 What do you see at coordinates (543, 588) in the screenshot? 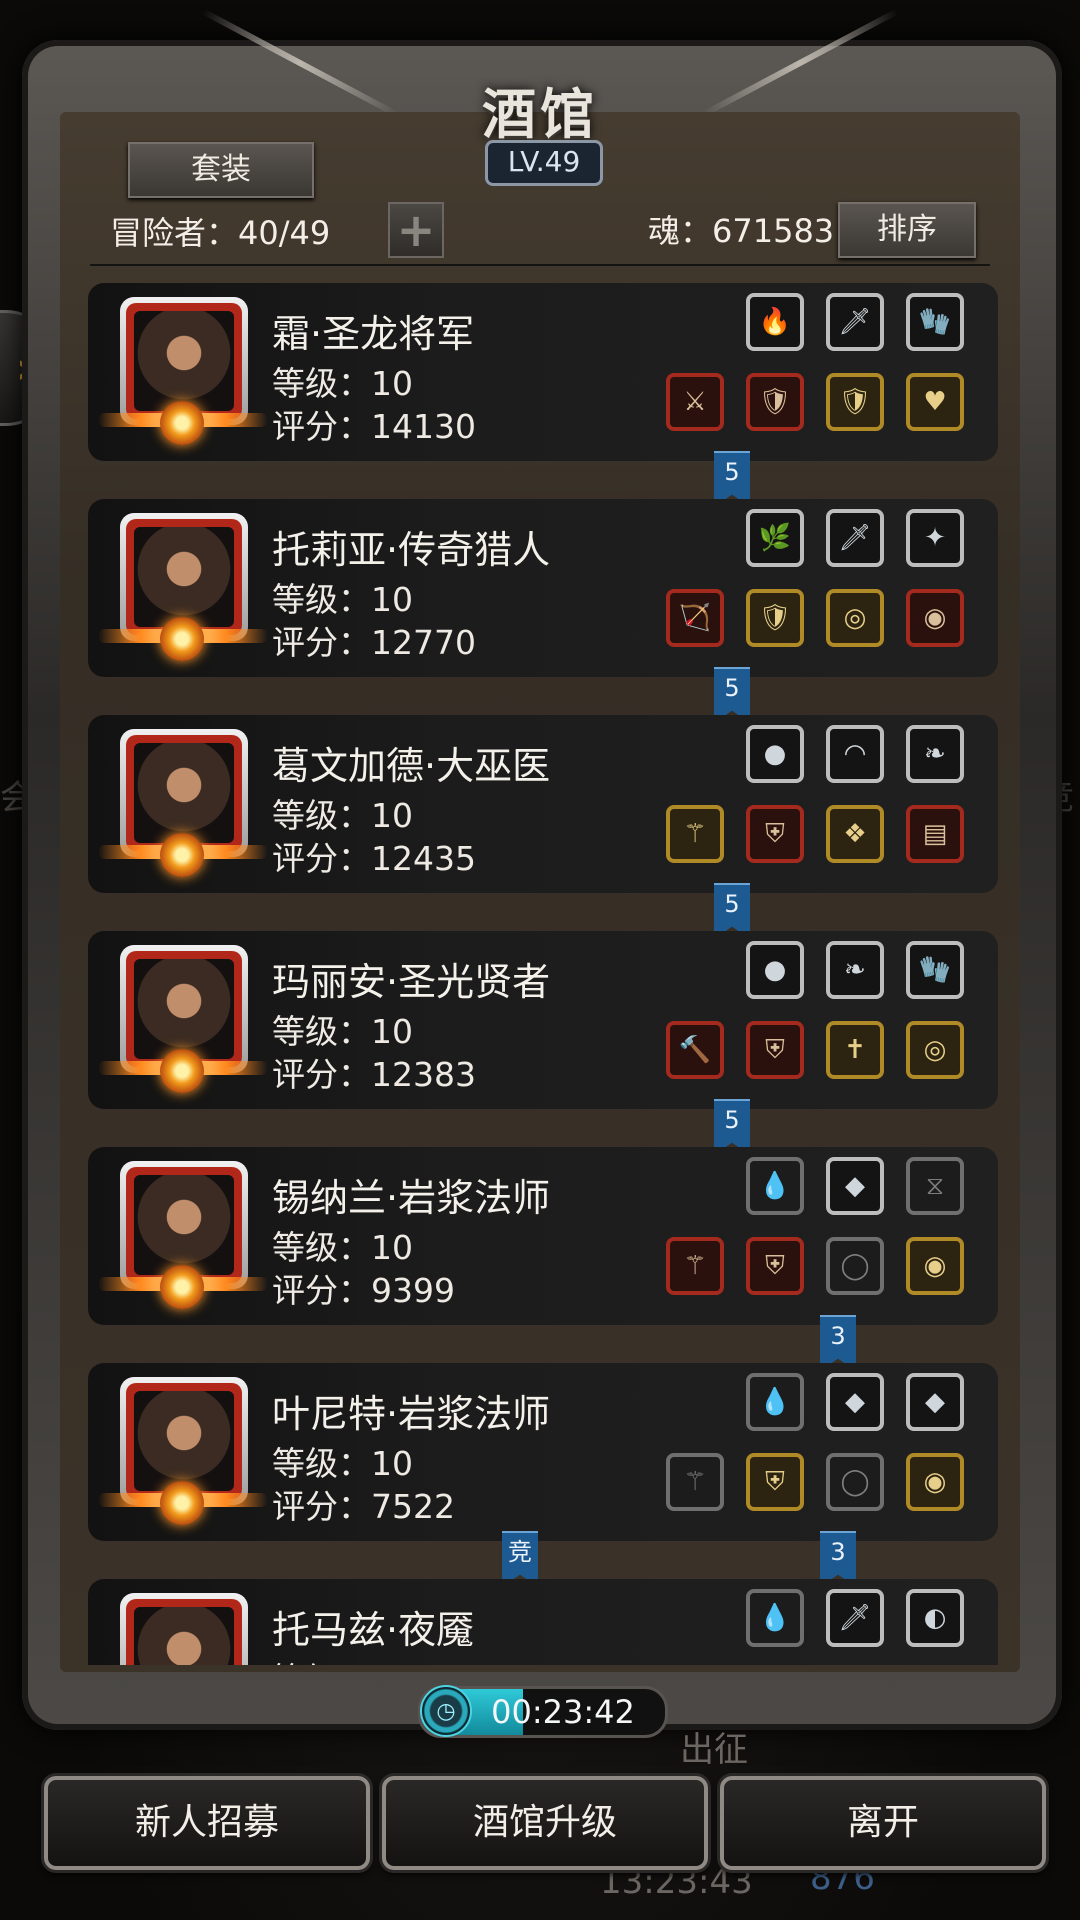
I see `hero-card: 托莉亚·传奇猎人 等级：10 评分：12770 🌿 🗡 ✦ 🏹 🛡 ◎ ◉` at bounding box center [543, 588].